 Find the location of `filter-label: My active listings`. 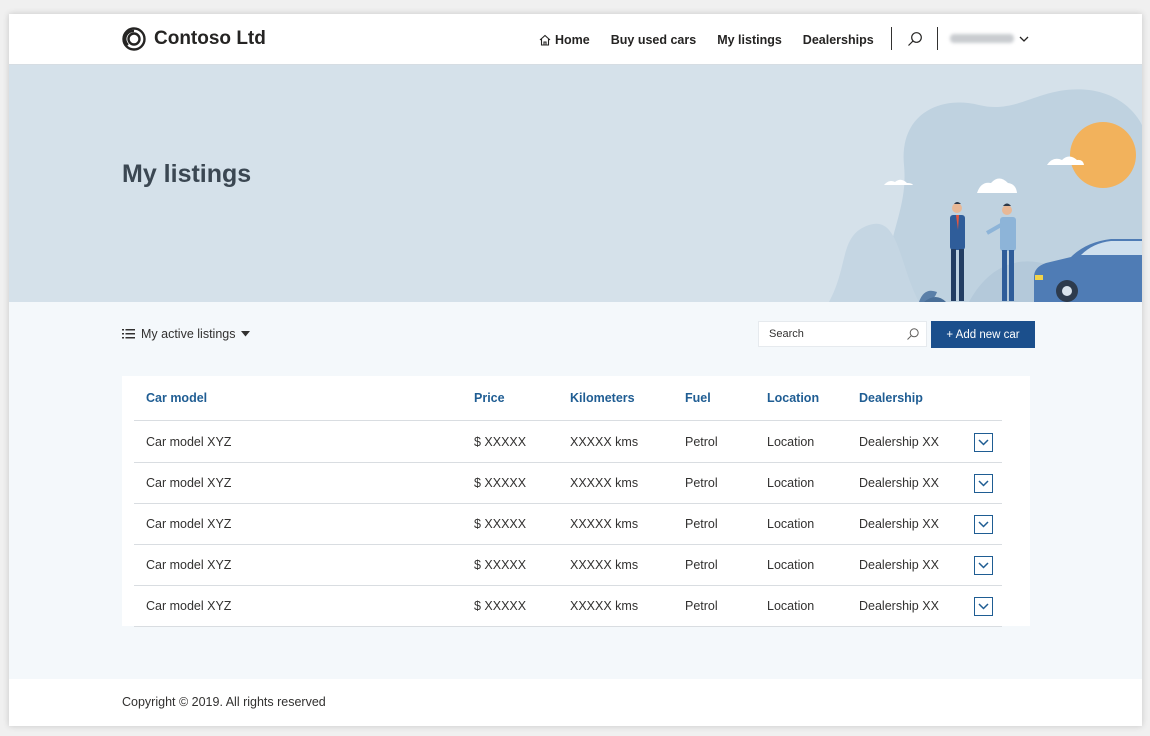

filter-label: My active listings is located at coordinates (188, 334).